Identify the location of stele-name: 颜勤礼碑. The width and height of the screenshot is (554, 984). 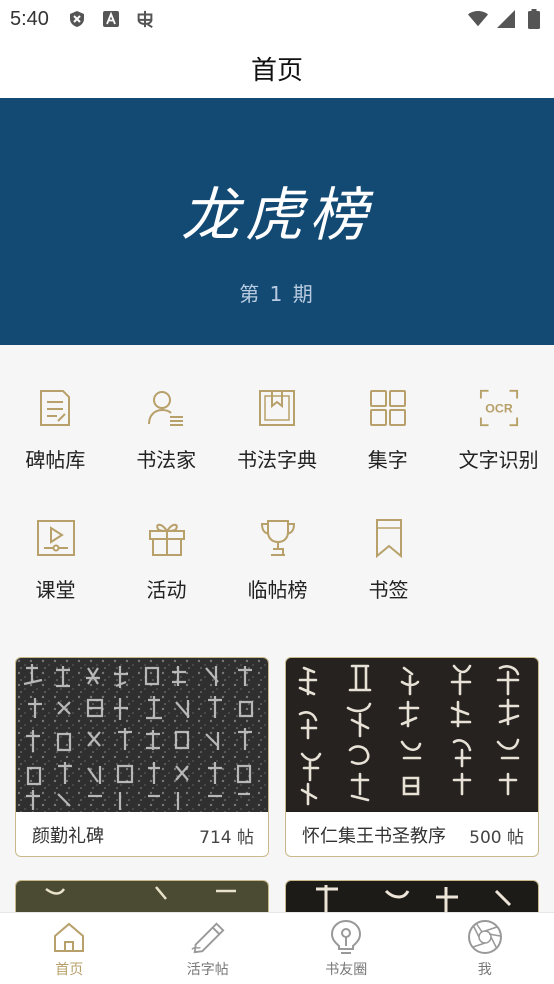
(68, 836).